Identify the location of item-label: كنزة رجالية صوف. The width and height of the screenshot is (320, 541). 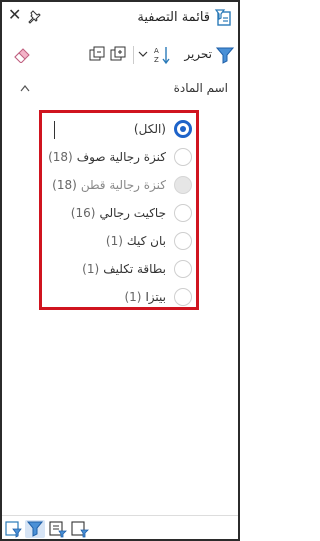
(121, 157).